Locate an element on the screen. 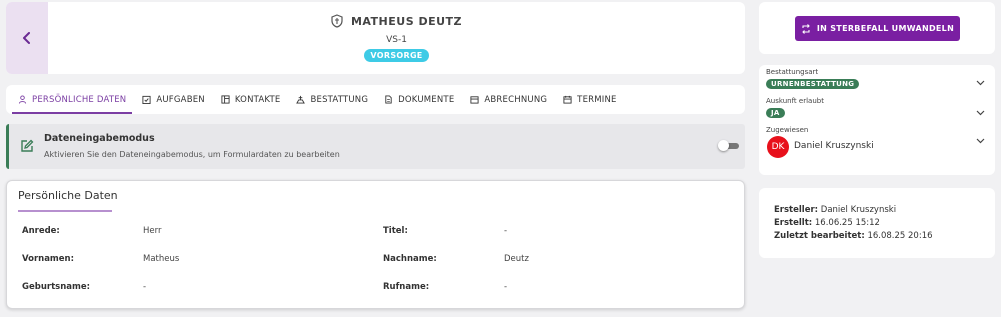 The image size is (1001, 317). creator-line: Ersteller: Daniel Kruszynski is located at coordinates (835, 210).